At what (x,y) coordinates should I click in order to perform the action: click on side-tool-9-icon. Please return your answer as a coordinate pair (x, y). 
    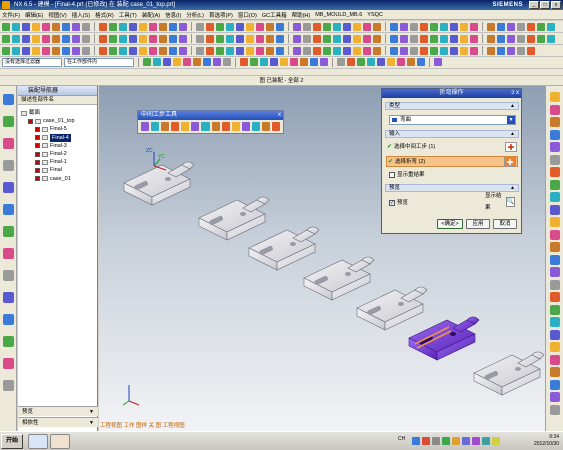
    Looking at the image, I should click on (555, 197).